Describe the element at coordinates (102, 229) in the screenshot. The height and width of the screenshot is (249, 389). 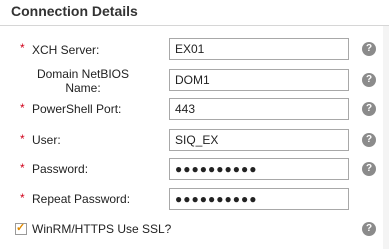
I see `ssl-checkbox-label: WinRM/HTTPS Use SSL?` at that location.